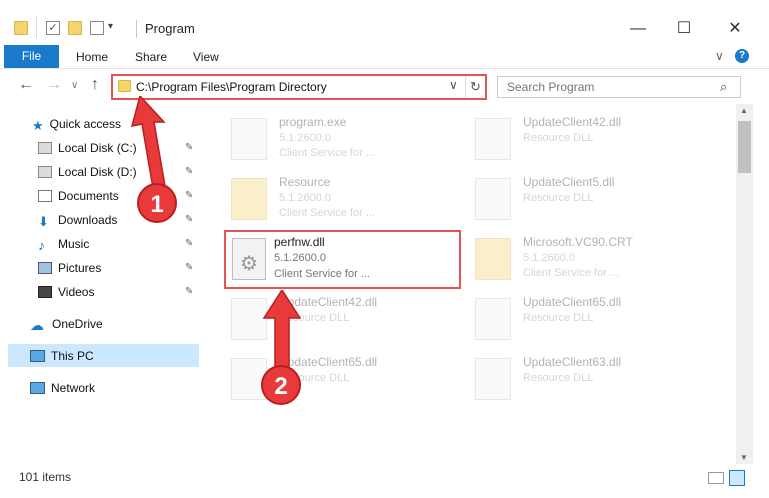 This screenshot has height=498, width=769. I want to click on file-item: UpdateClient63.dll Resource DLL, so click(595, 382).